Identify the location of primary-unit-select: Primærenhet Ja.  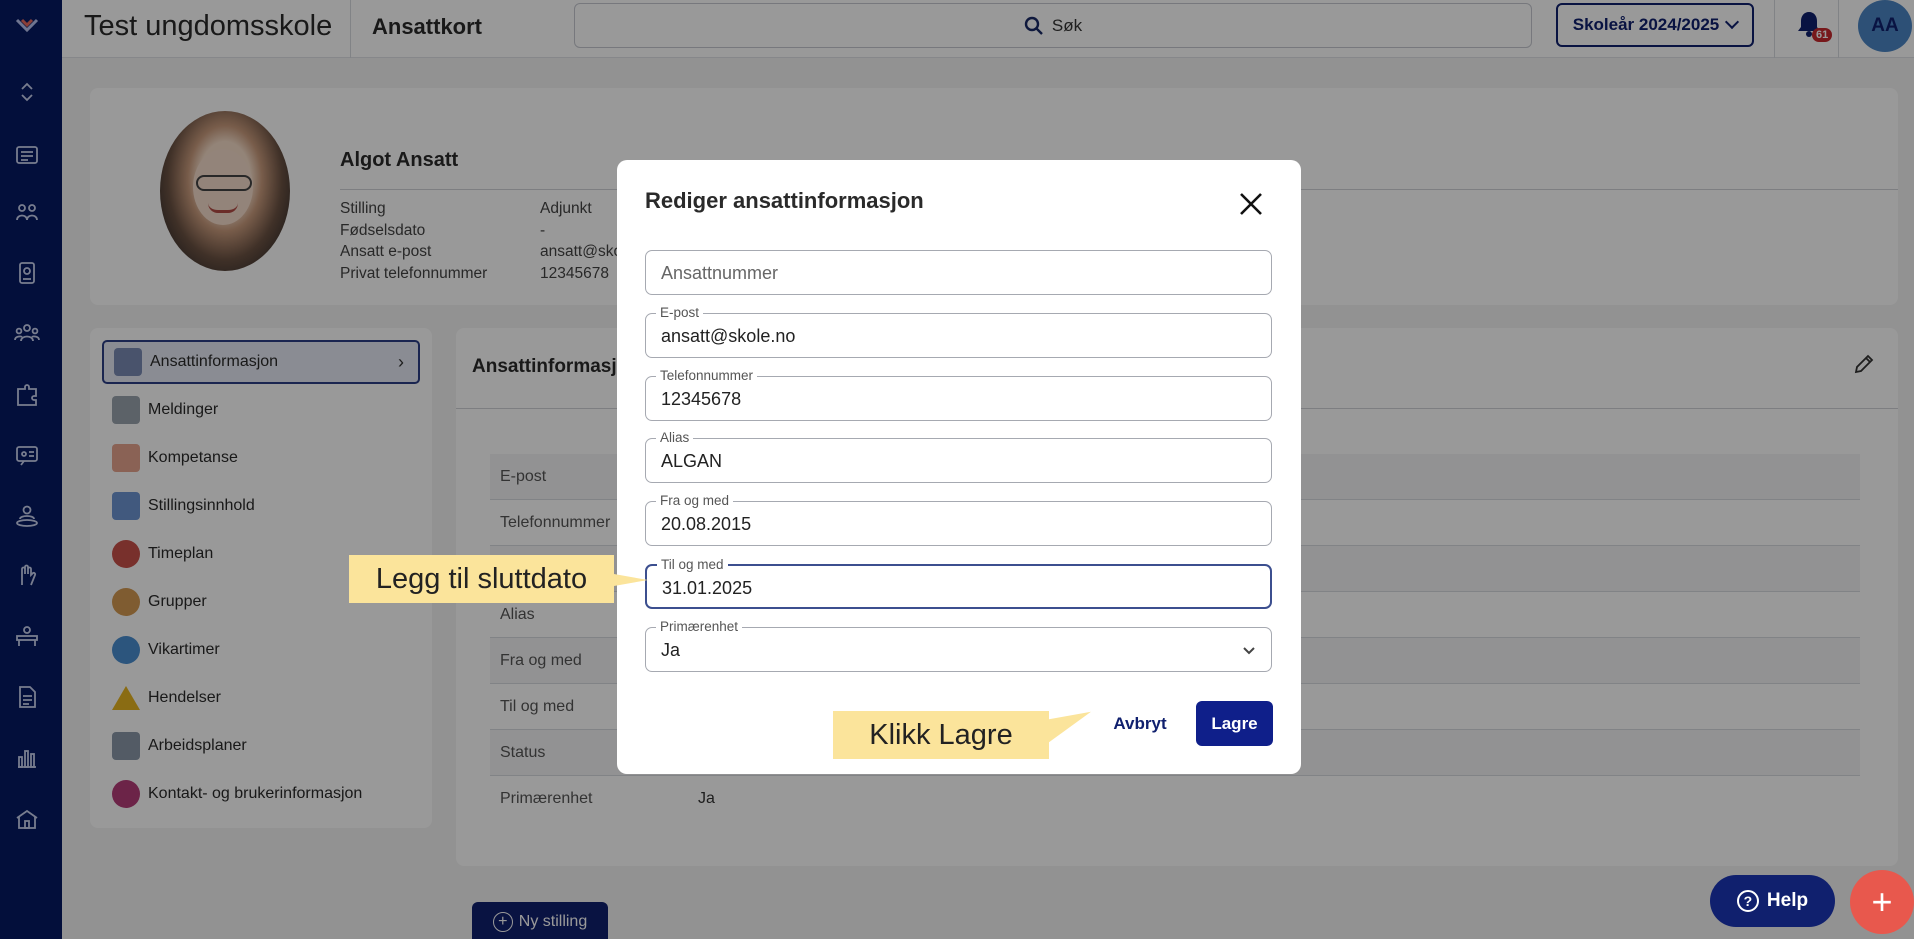
(958, 645).